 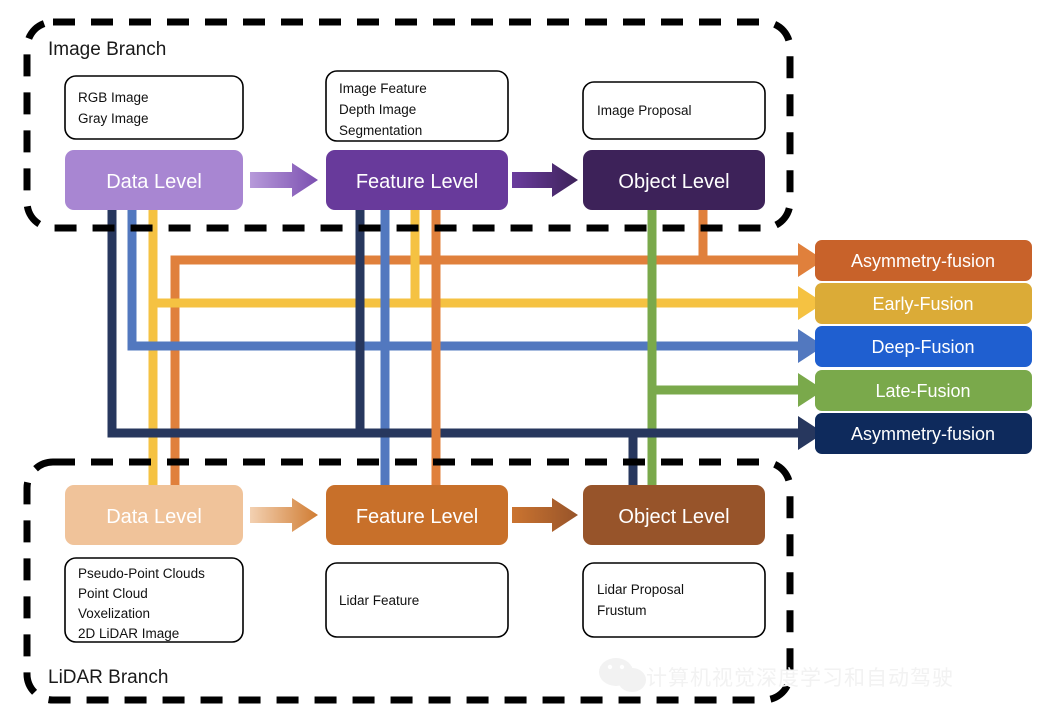 I want to click on lidar-data-to-feature-arrow, so click(x=284, y=515).